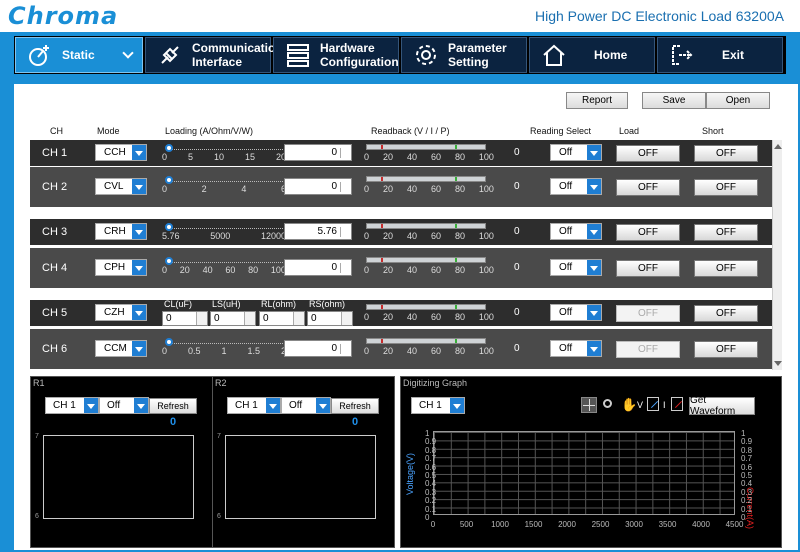 Image resolution: width=800 pixels, height=552 pixels. Describe the element at coordinates (55, 153) in the screenshot. I see `channel-label: CH 1` at that location.